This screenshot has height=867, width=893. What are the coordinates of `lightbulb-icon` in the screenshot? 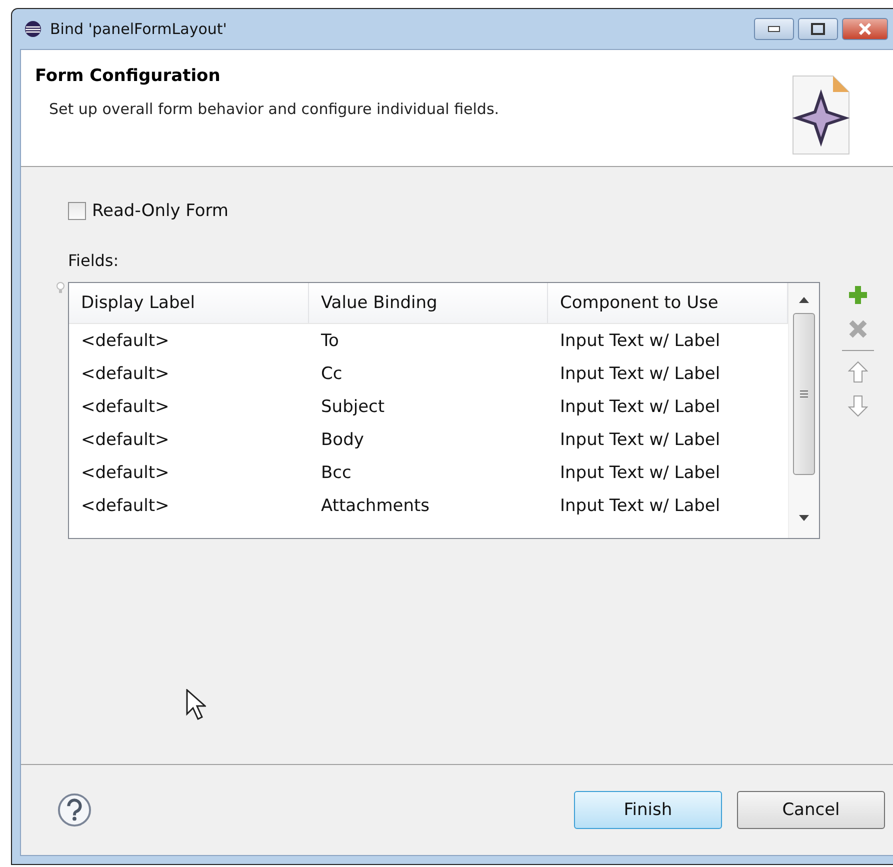 It's located at (60, 288).